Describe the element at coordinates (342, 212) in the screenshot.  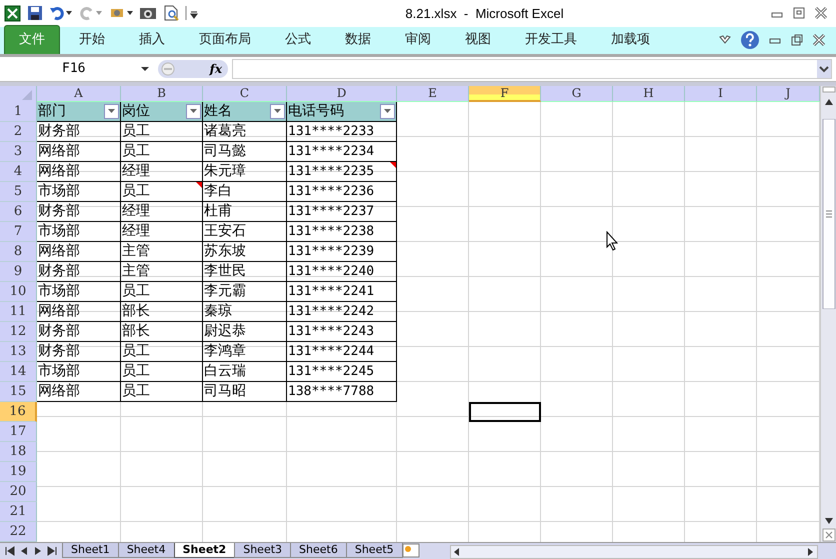
I see `table-cell: 131****2237` at that location.